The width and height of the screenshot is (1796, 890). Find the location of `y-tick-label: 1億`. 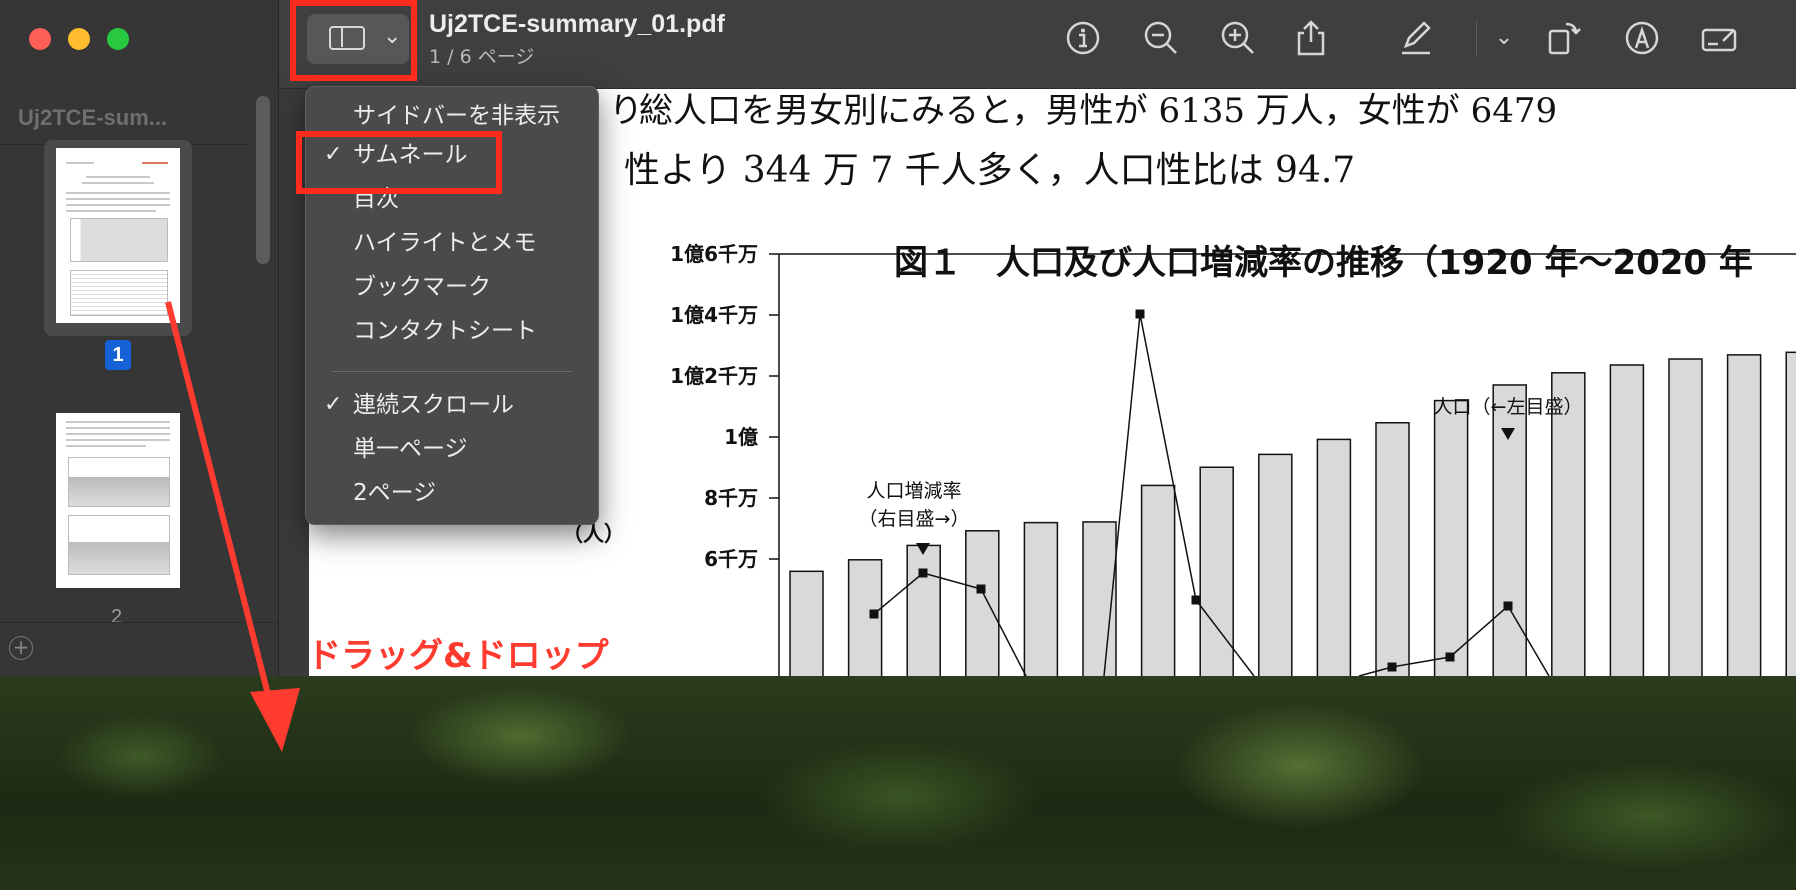

y-tick-label: 1億 is located at coordinates (741, 437).